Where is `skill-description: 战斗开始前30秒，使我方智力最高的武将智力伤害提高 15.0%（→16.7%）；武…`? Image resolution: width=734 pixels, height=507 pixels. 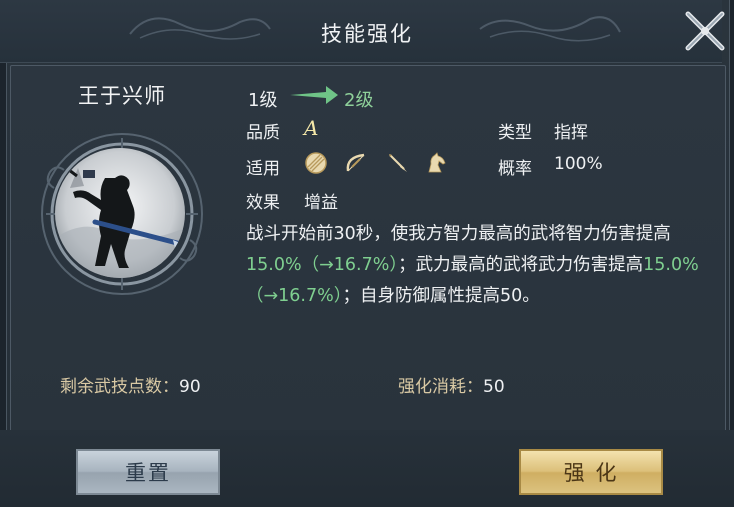
skill-description: 战斗开始前30秒，使我方智力最高的武将智力伤害提高 15.0%（→16.7%）；武… is located at coordinates (476, 265).